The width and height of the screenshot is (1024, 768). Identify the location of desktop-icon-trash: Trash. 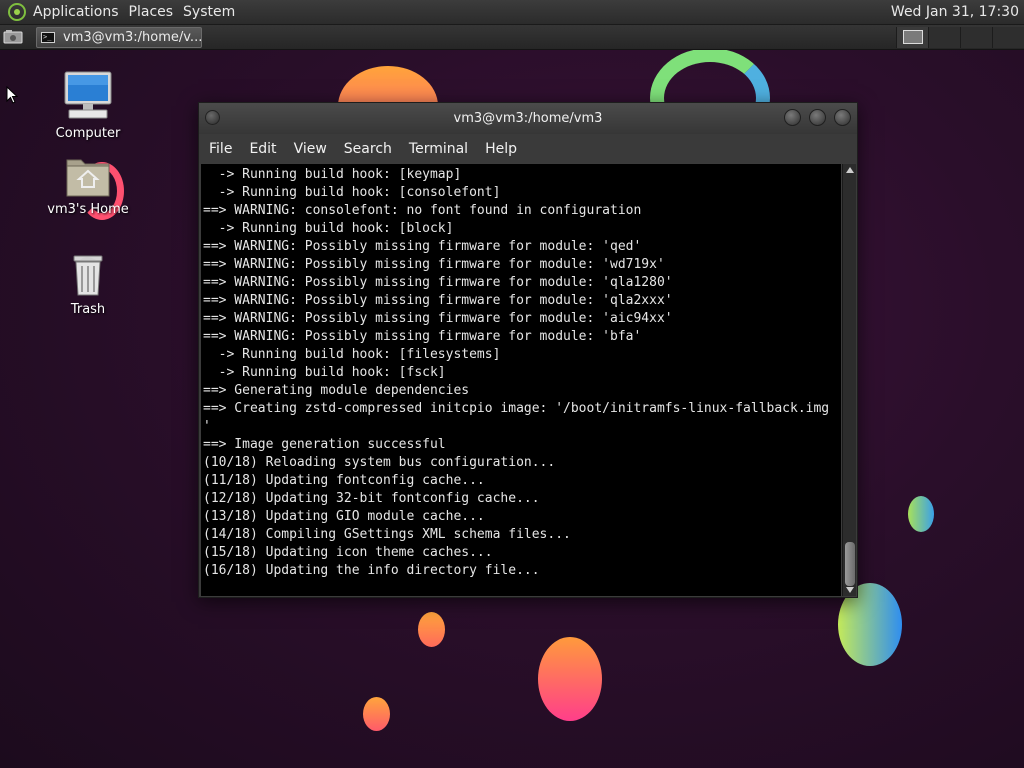
(88, 284).